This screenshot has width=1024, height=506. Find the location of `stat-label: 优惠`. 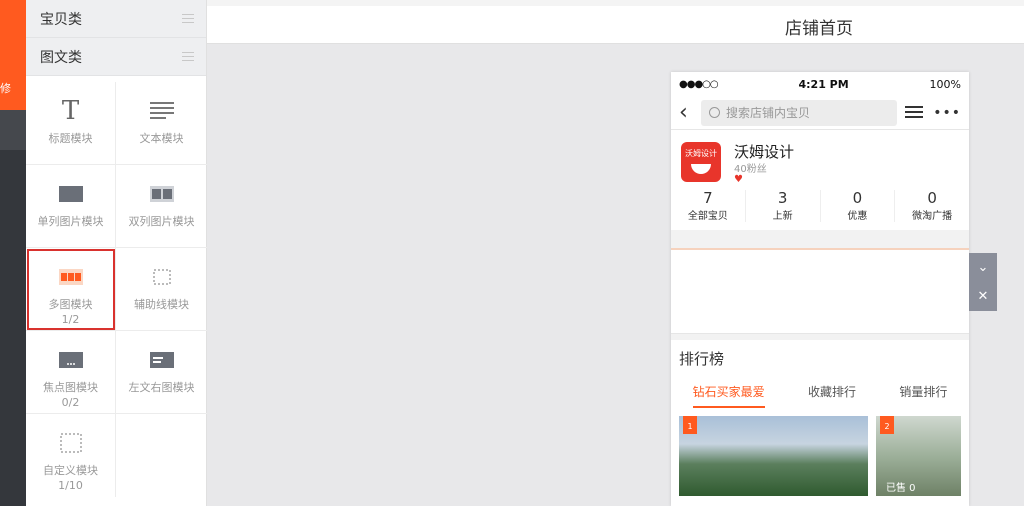

stat-label: 优惠 is located at coordinates (857, 216).